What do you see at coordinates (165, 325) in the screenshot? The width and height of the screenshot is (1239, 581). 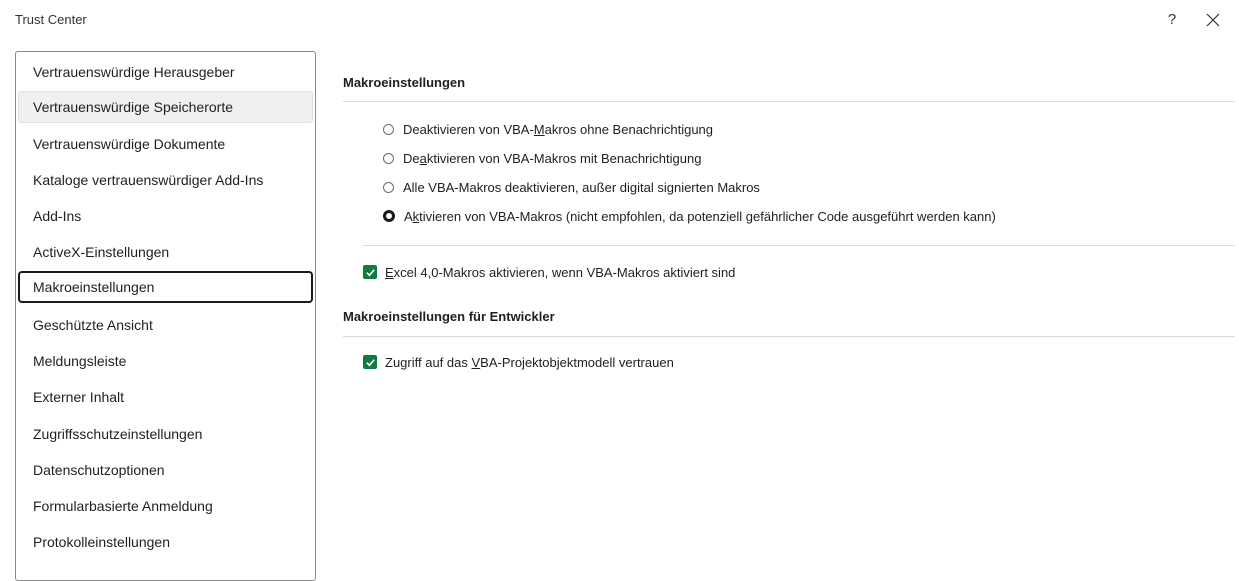 I see `sidebar-item-protected-view: Geschützte Ansicht` at bounding box center [165, 325].